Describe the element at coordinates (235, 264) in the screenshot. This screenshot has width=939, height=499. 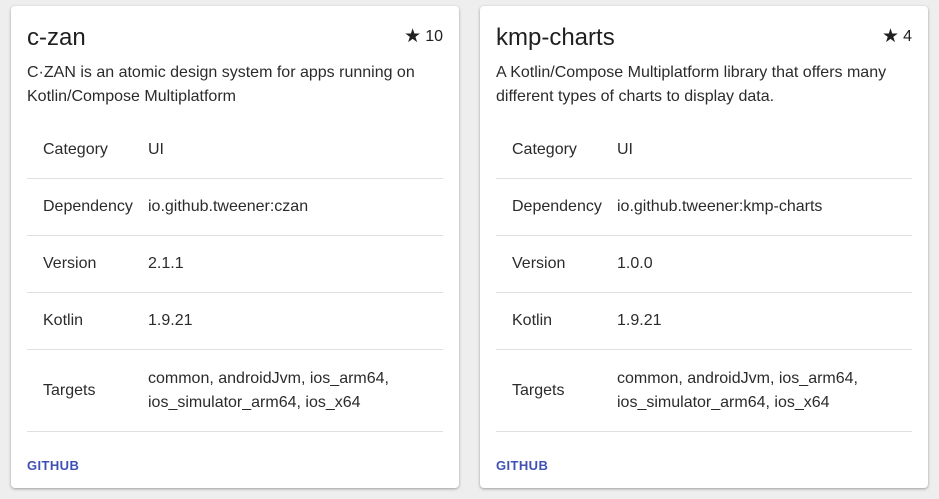
I see `details-row-version: Version 2.1.1` at that location.